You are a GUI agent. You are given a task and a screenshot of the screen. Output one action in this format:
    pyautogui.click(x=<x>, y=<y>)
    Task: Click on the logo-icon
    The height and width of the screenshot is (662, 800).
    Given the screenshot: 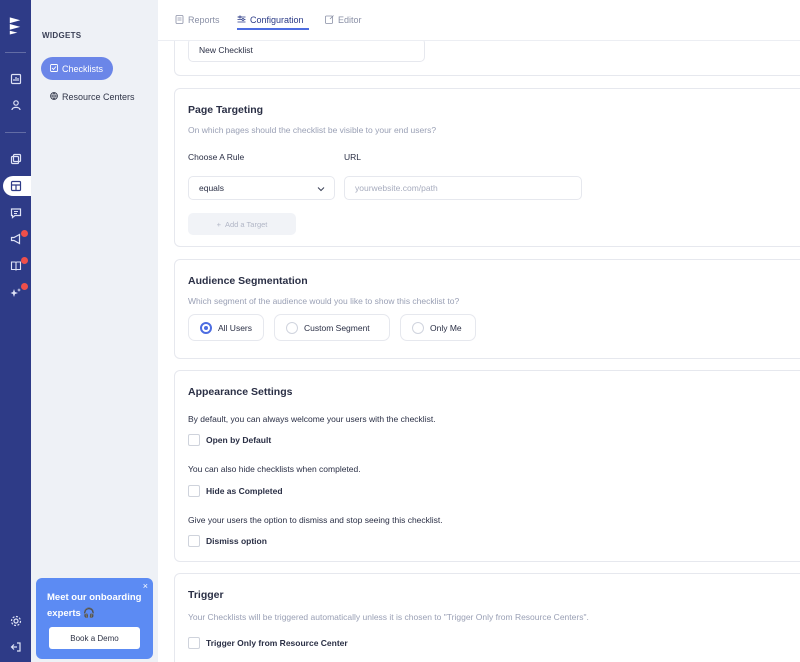 What is the action you would take?
    pyautogui.click(x=15, y=25)
    